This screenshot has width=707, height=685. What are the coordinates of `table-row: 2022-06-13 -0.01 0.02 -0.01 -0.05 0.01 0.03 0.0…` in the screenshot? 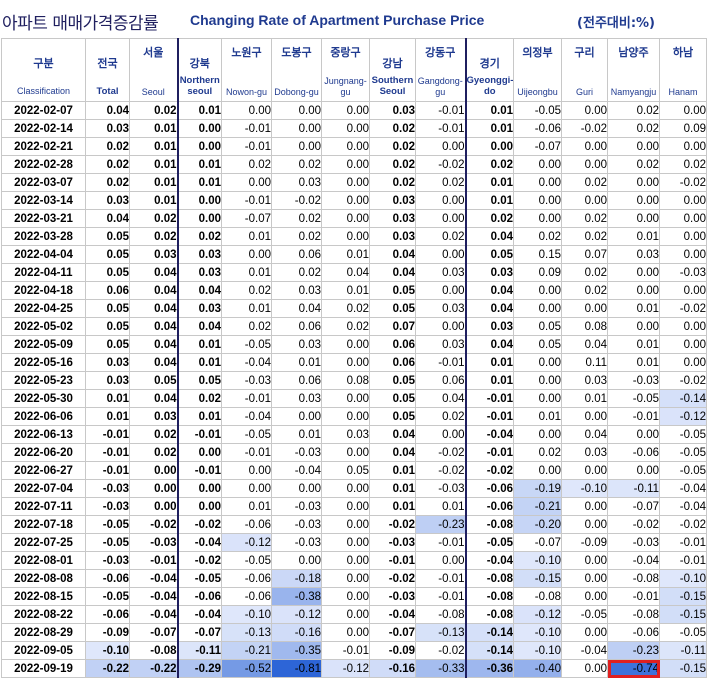 It's located at (354, 434).